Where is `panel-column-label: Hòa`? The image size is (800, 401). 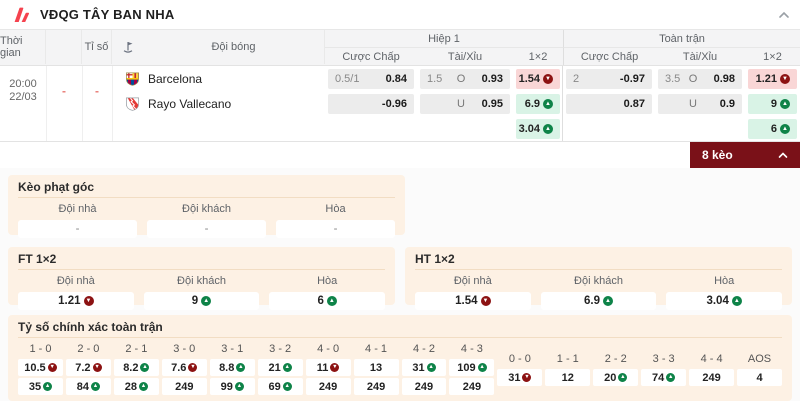 panel-column-label: Hòa is located at coordinates (335, 209).